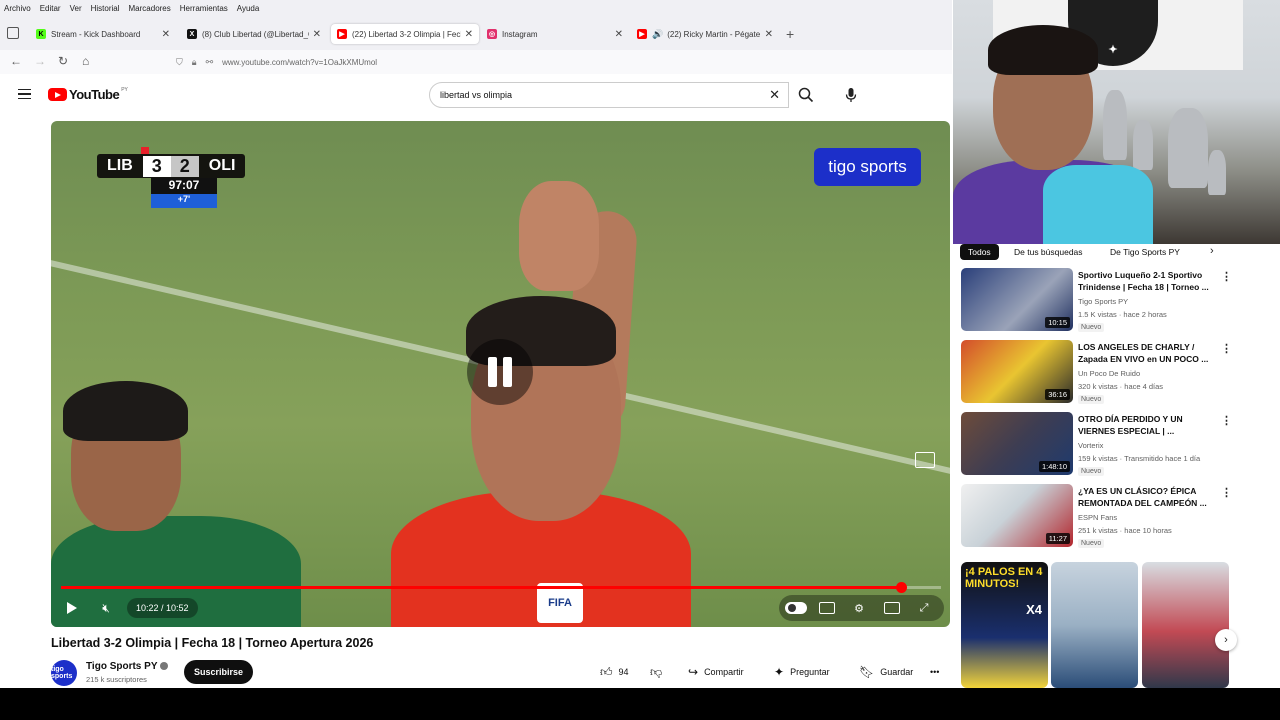  Describe the element at coordinates (1145, 252) in the screenshot. I see `chip-from-channel: De Tigo Sports PY` at that location.